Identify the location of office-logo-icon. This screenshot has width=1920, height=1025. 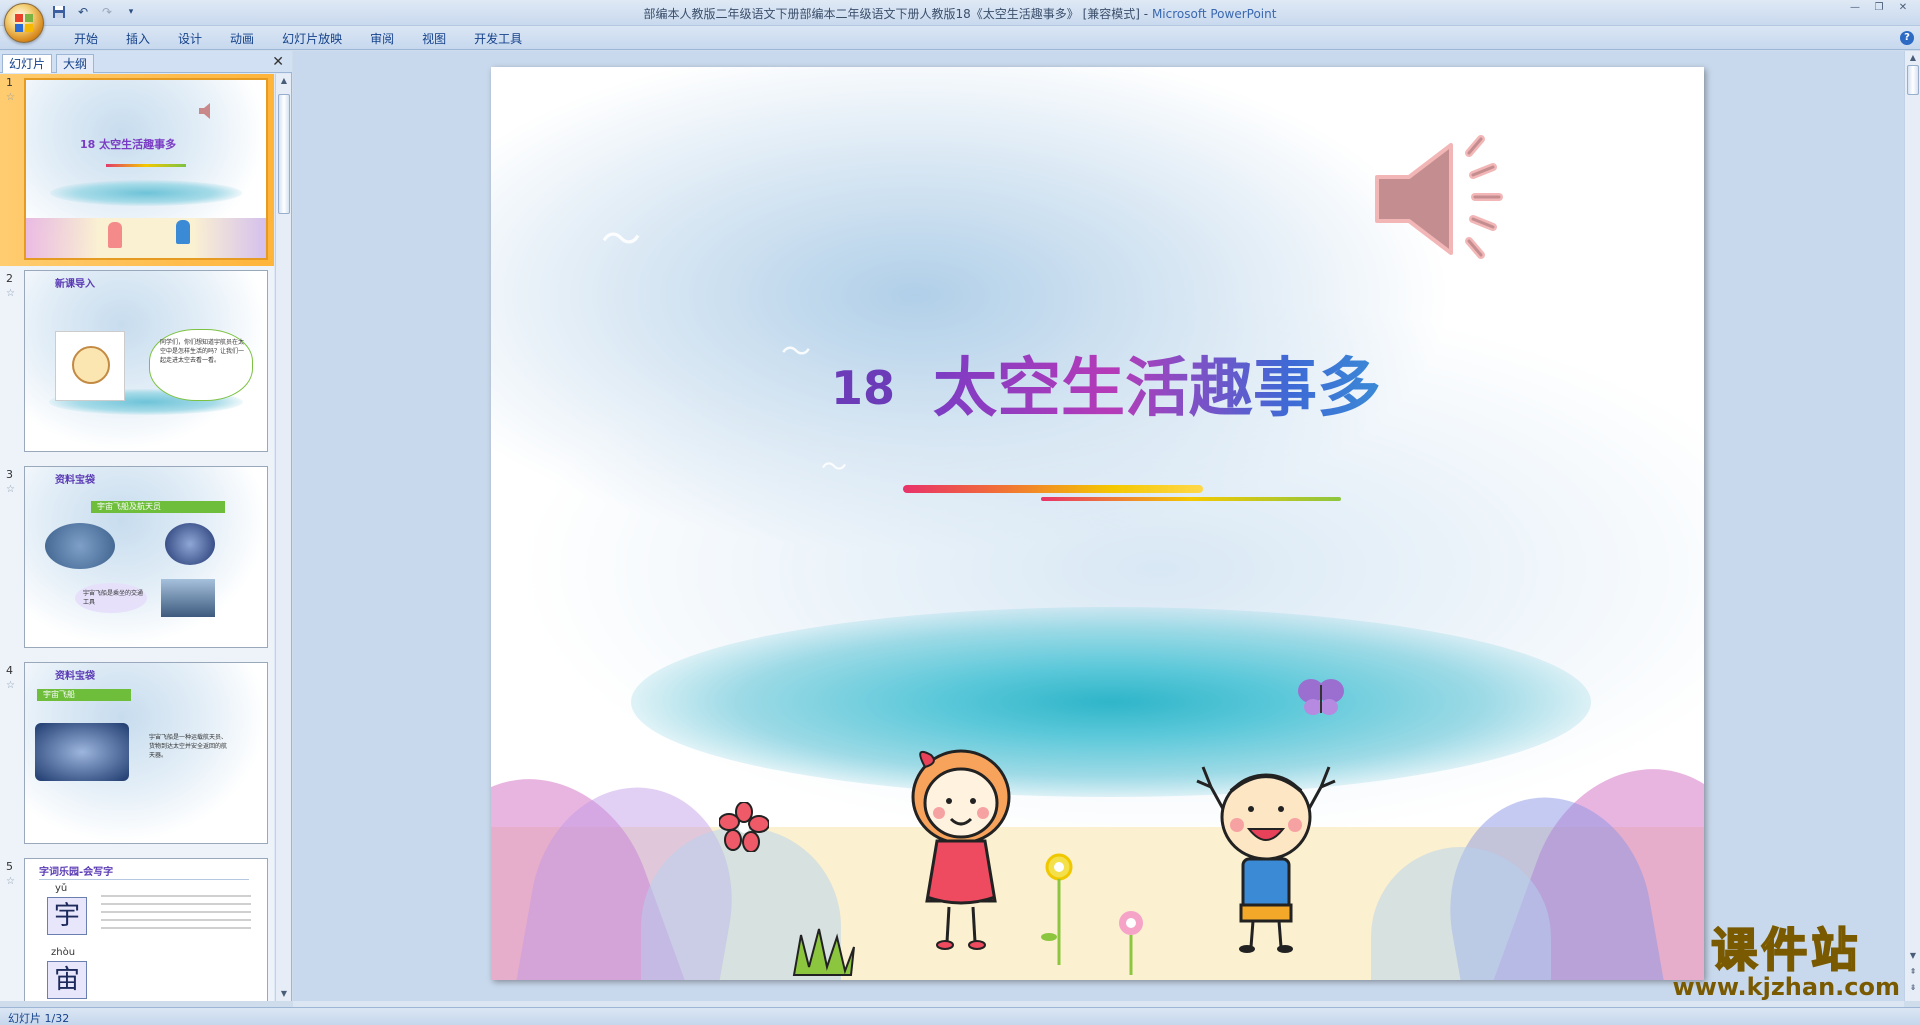
(25, 24).